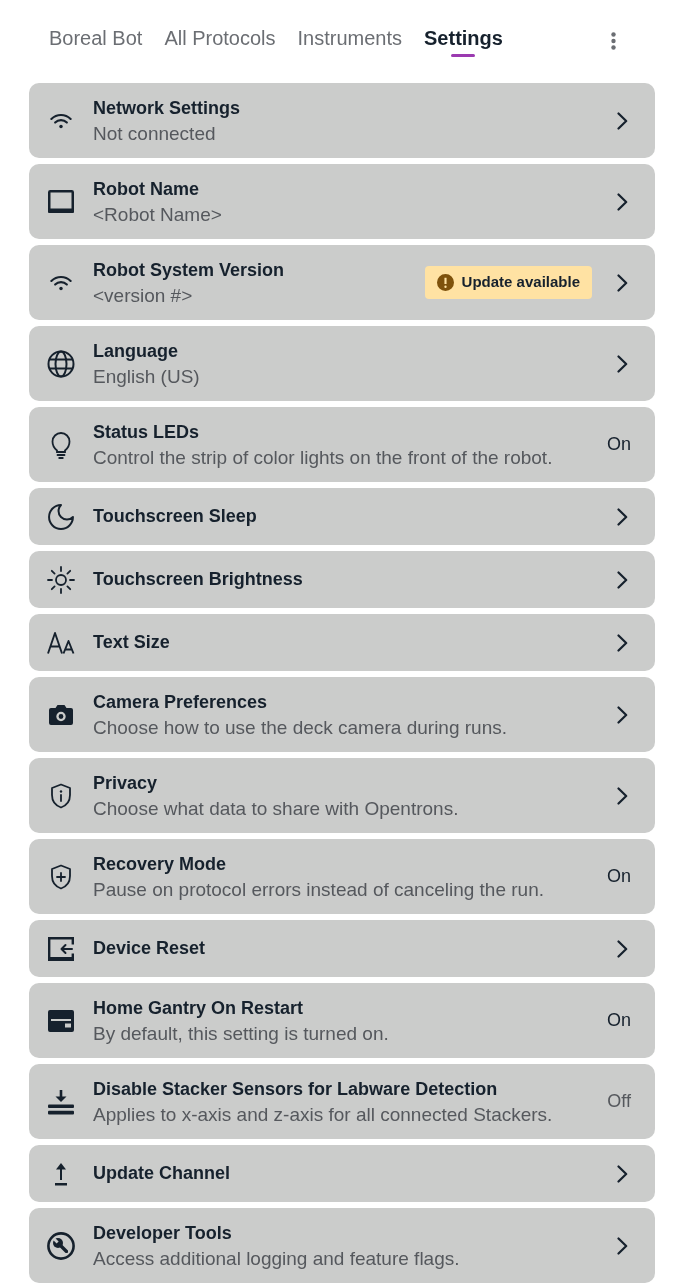 The width and height of the screenshot is (684, 1286). What do you see at coordinates (619, 1101) in the screenshot?
I see `setting-value: Off` at bounding box center [619, 1101].